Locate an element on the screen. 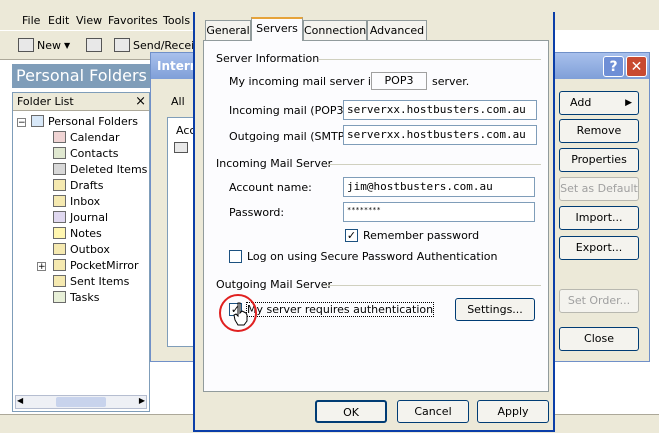  folder-item: Contacts is located at coordinates (86, 153).